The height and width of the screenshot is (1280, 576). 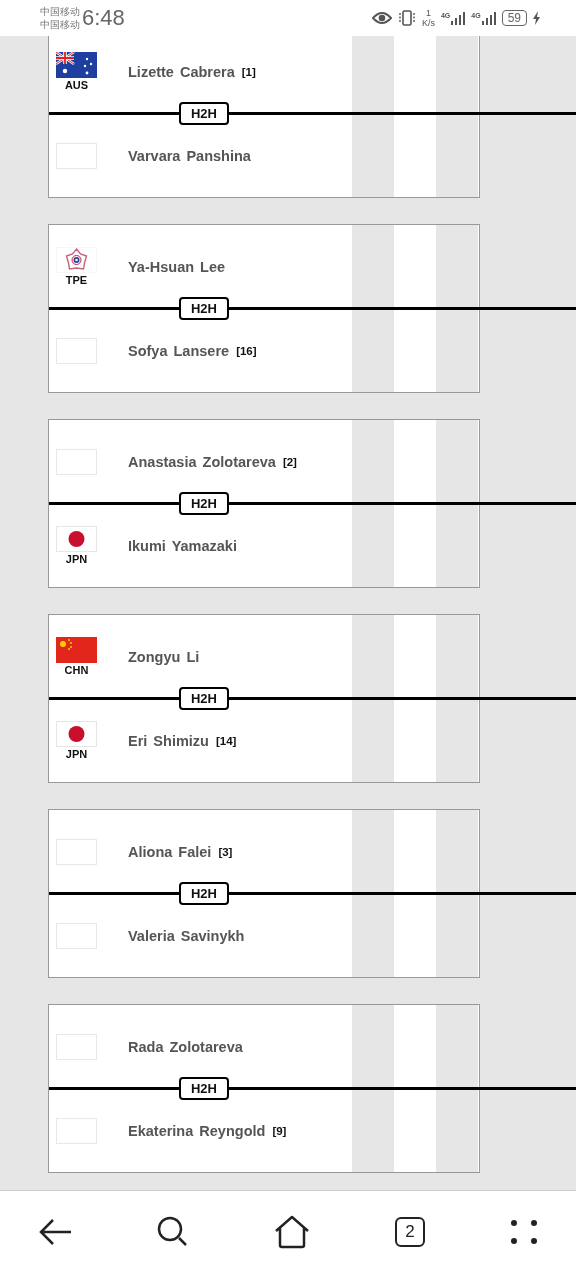 What do you see at coordinates (173, 1231) in the screenshot?
I see `search-icon` at bounding box center [173, 1231].